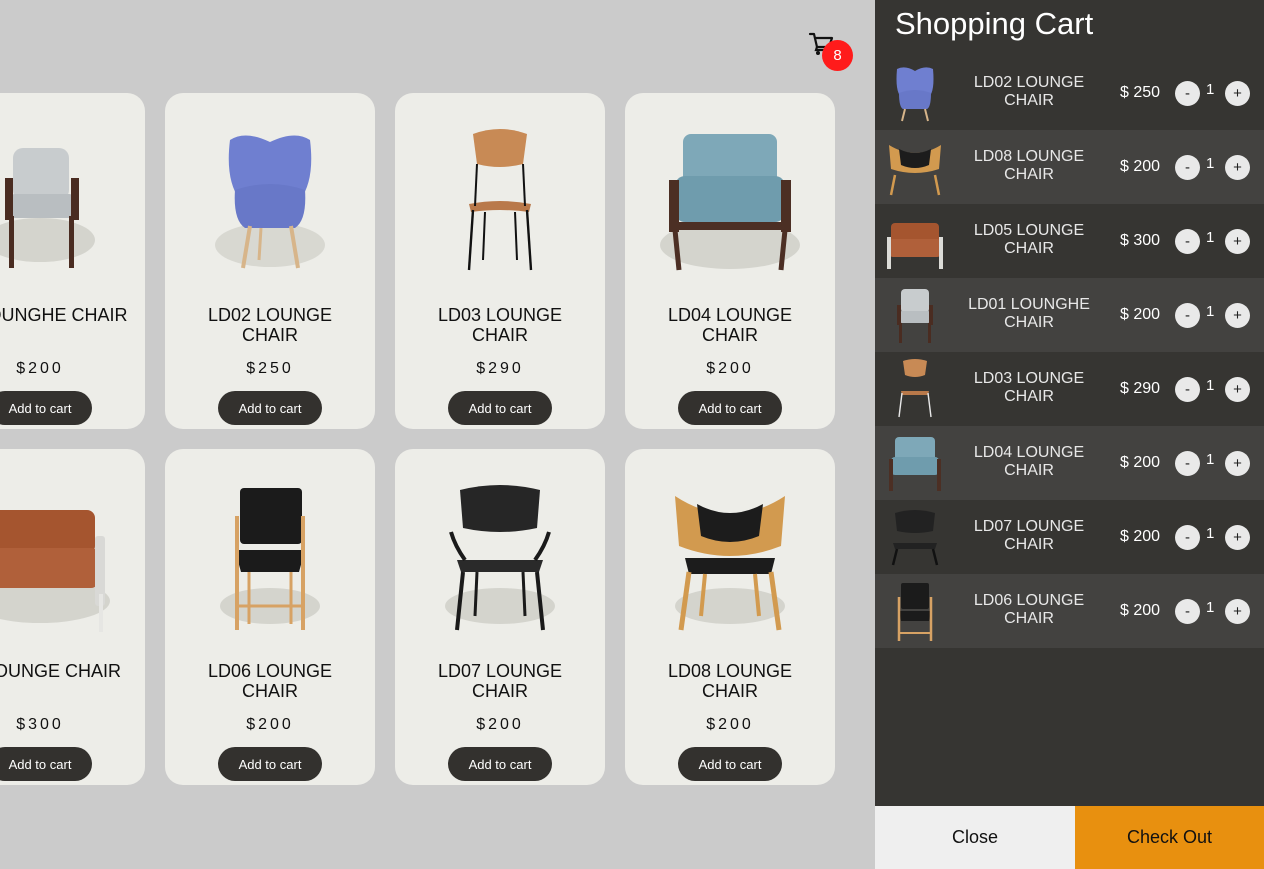 The height and width of the screenshot is (869, 1264). I want to click on product-price: $250, so click(270, 368).